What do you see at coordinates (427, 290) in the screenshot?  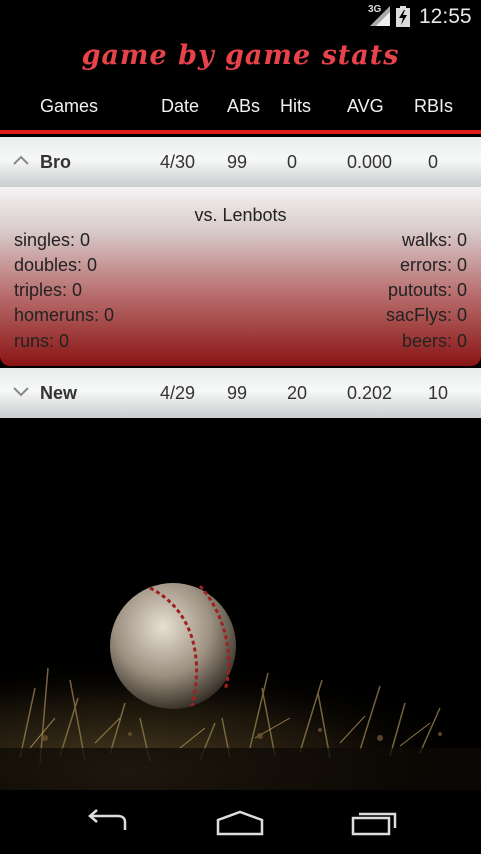 I see `stat-putouts: putouts: 0` at bounding box center [427, 290].